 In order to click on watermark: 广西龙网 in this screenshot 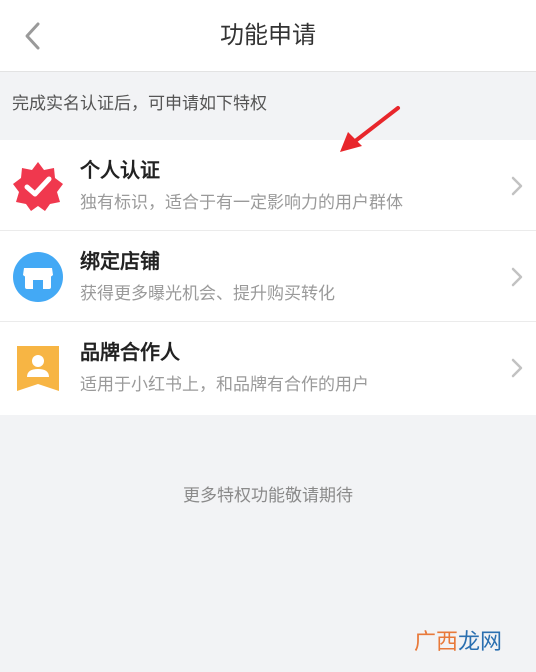, I will do `click(458, 643)`.